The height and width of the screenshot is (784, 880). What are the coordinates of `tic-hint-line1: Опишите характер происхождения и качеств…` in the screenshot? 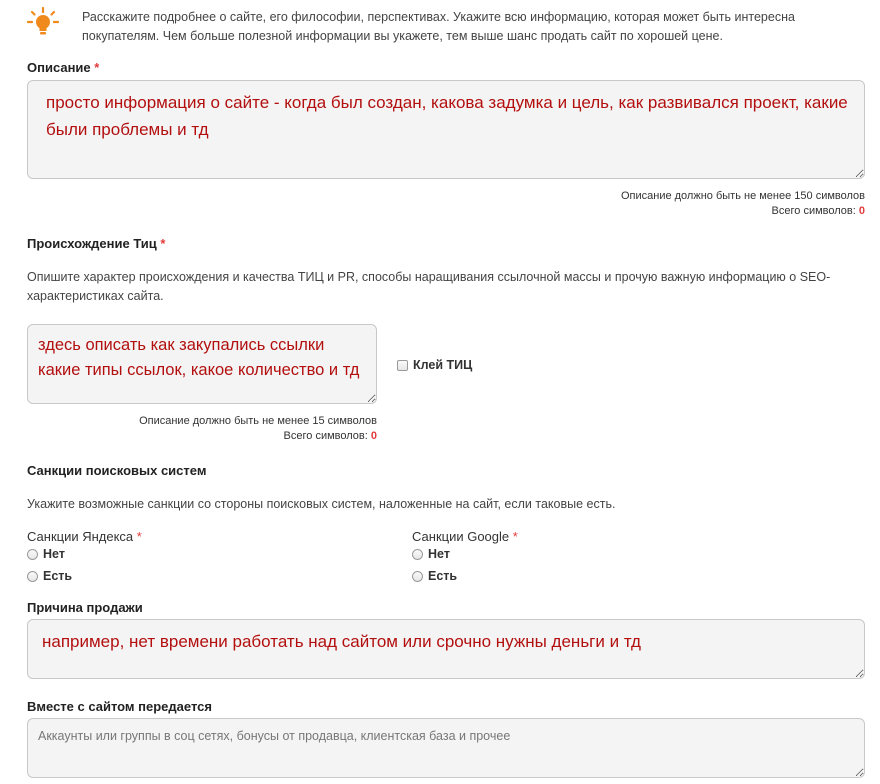 It's located at (429, 277).